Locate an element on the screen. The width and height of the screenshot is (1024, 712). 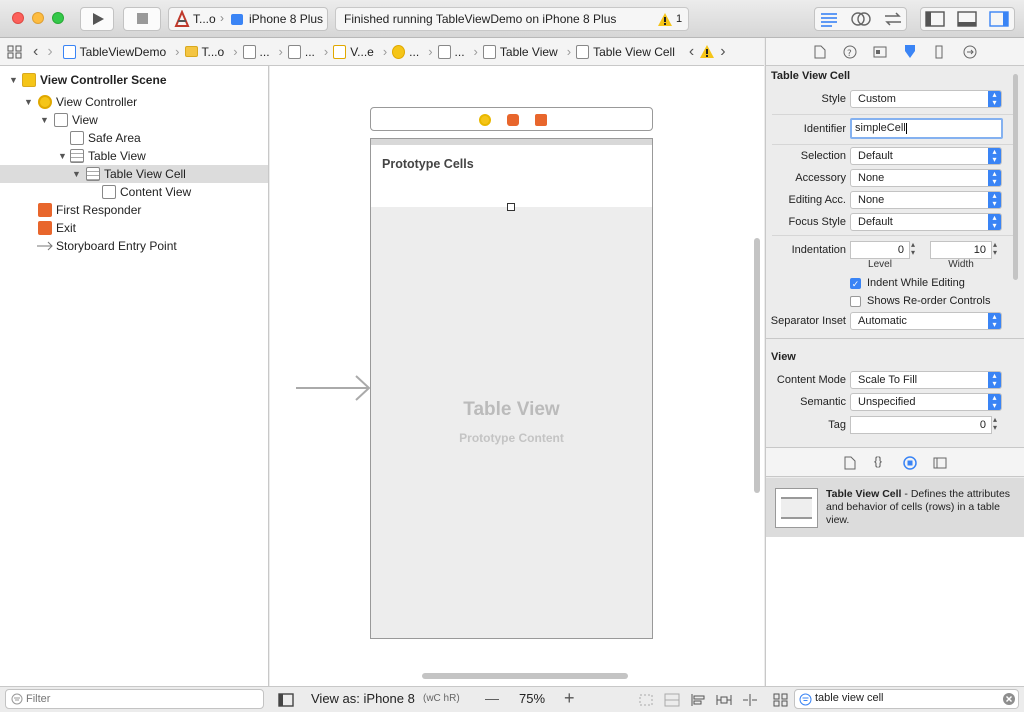
jumpbar-item-group: T...o is located at coordinates (204, 52).